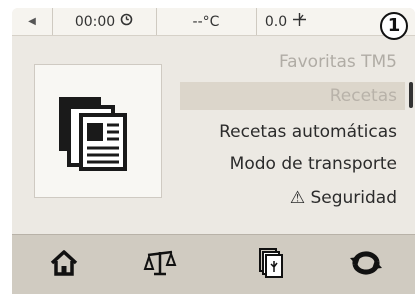  I want to click on timer-value: 00:00, so click(95, 21).